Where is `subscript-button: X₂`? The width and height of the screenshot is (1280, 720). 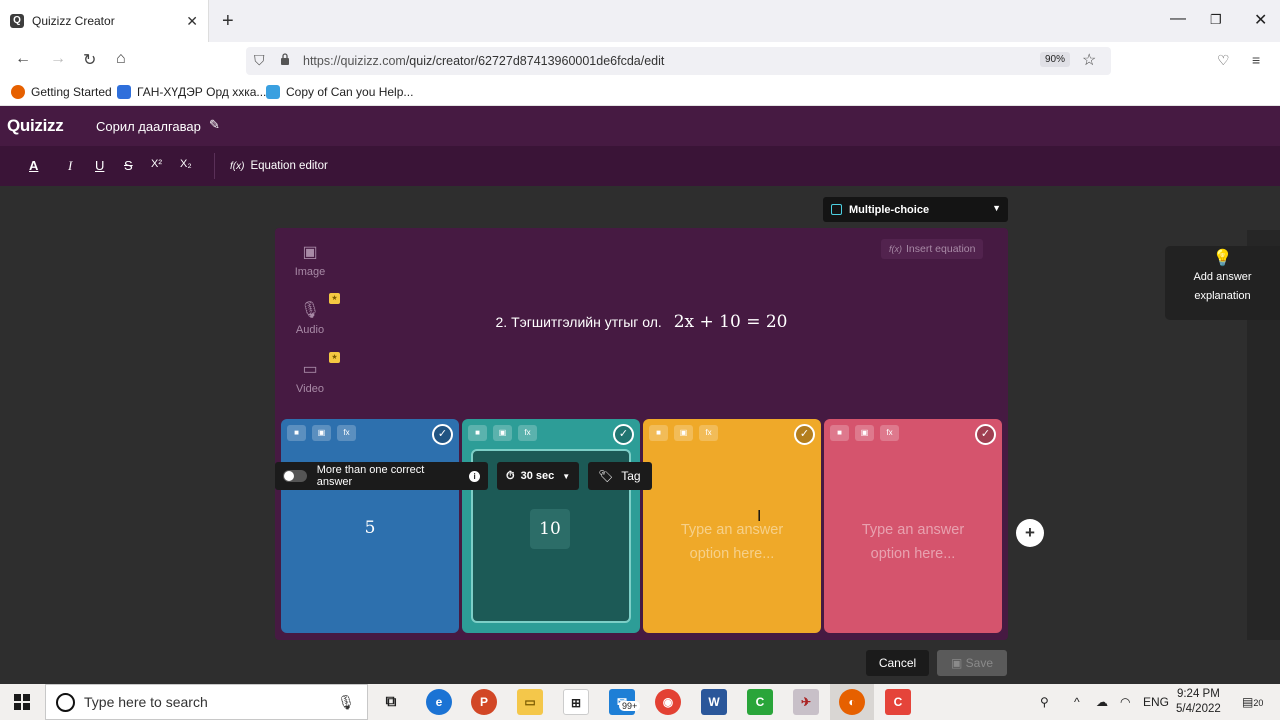 subscript-button: X₂ is located at coordinates (186, 164).